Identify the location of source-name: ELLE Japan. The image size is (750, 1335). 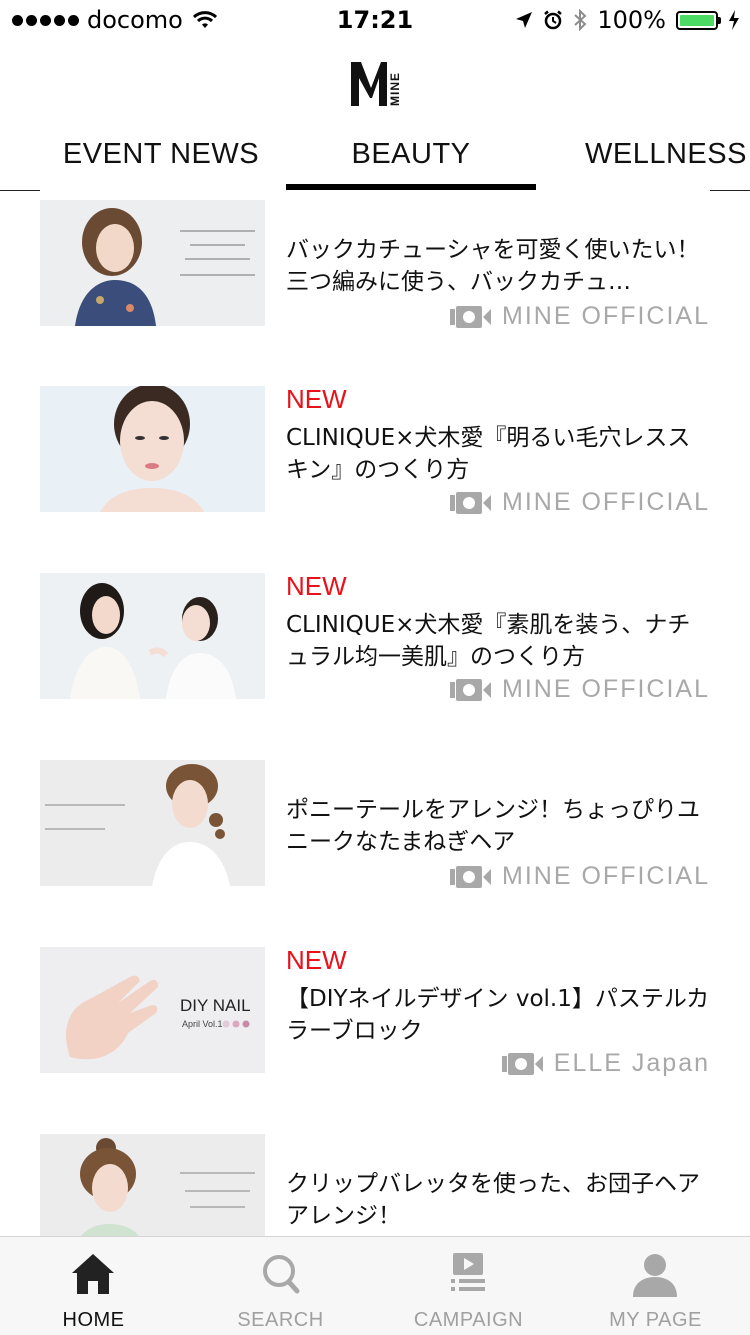
(631, 1063).